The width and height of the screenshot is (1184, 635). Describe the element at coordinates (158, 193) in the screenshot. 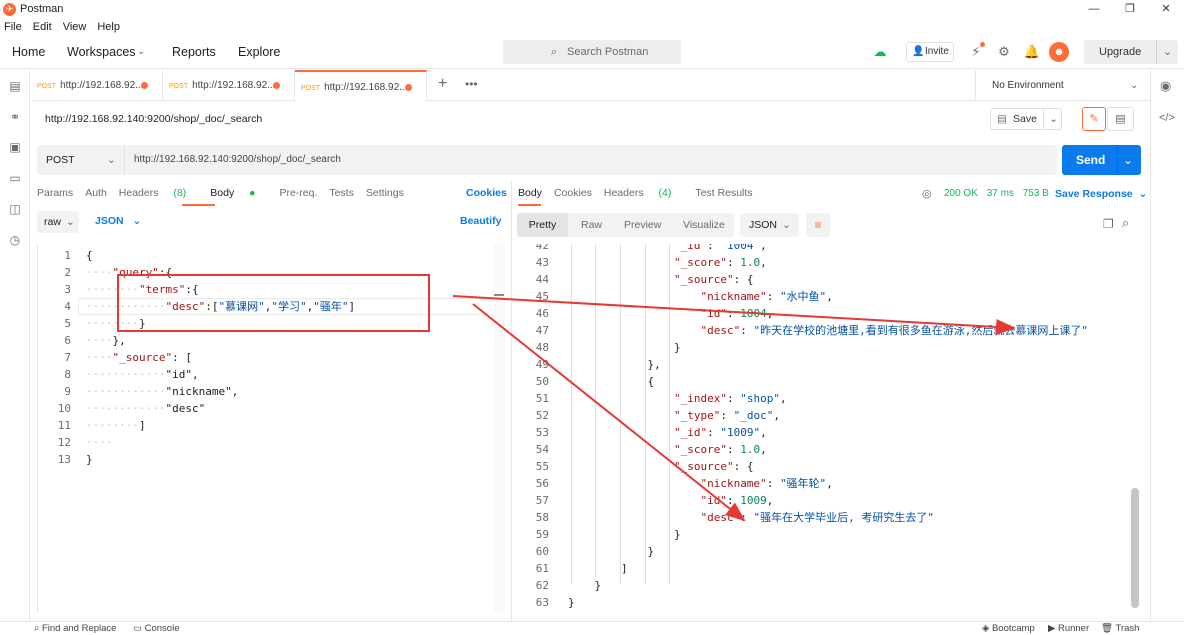

I see `tab-headers: Headers (8)` at that location.